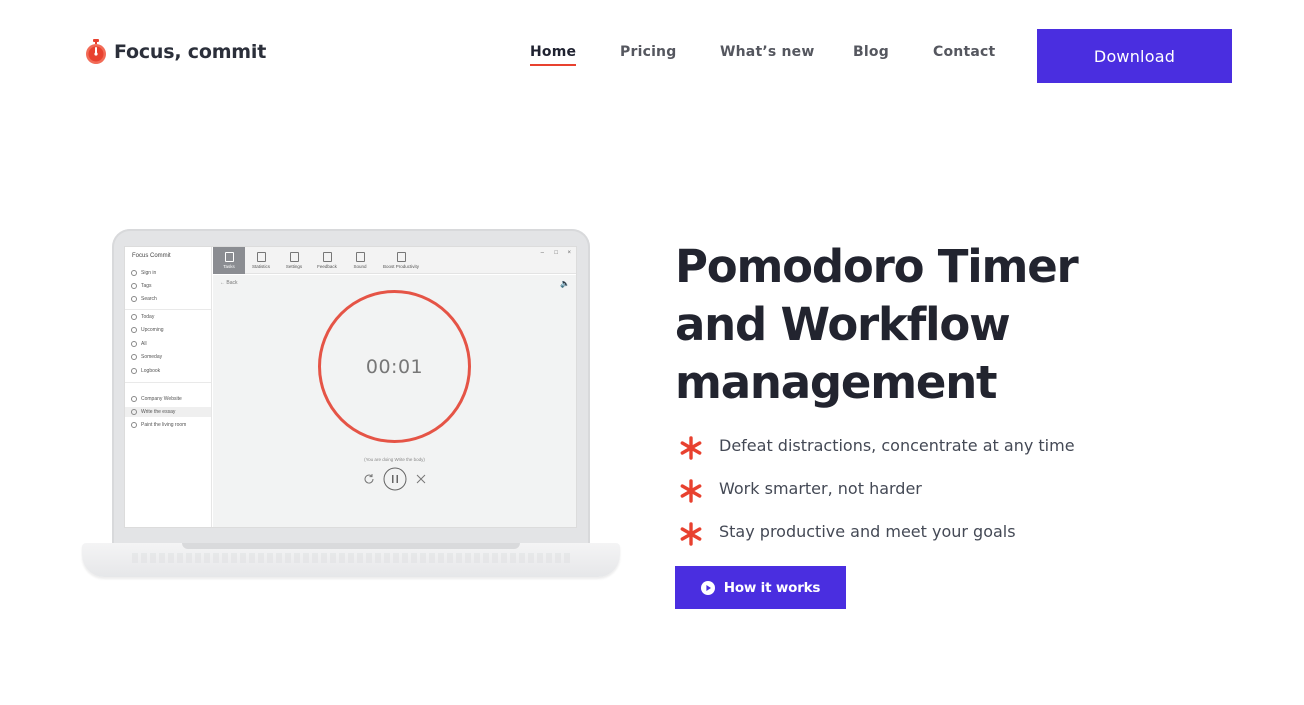 This screenshot has height=705, width=1304. I want to click on minimize-icon: –, so click(542, 253).